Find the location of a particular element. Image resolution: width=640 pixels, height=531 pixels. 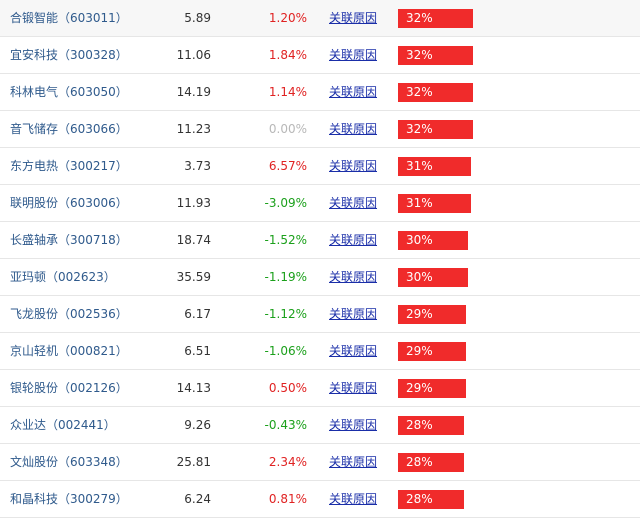

table-row: 和晶科技（300279） 6.24 0.81% 关联原因 28% is located at coordinates (320, 499).